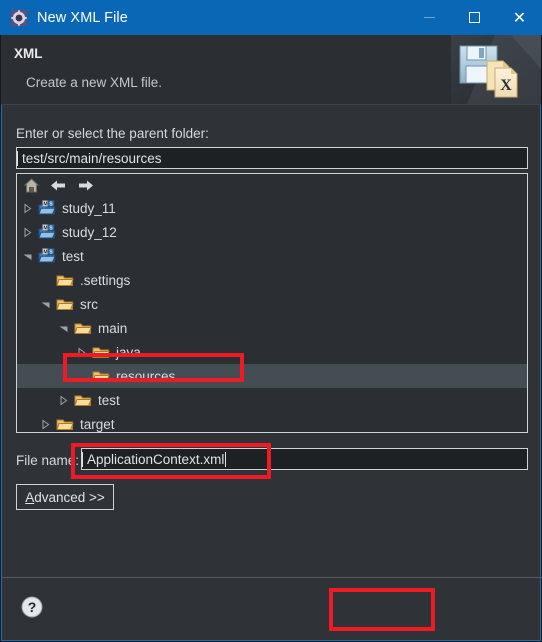 The image size is (542, 642). What do you see at coordinates (519, 17) in the screenshot?
I see `close-icon: ✕` at bounding box center [519, 17].